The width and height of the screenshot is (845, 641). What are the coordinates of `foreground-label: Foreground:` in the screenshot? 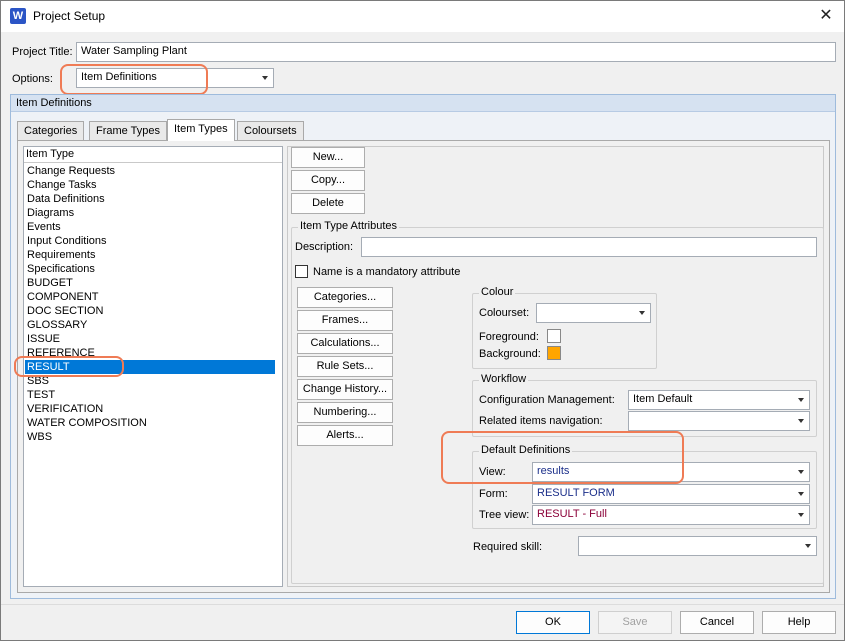 It's located at (509, 337).